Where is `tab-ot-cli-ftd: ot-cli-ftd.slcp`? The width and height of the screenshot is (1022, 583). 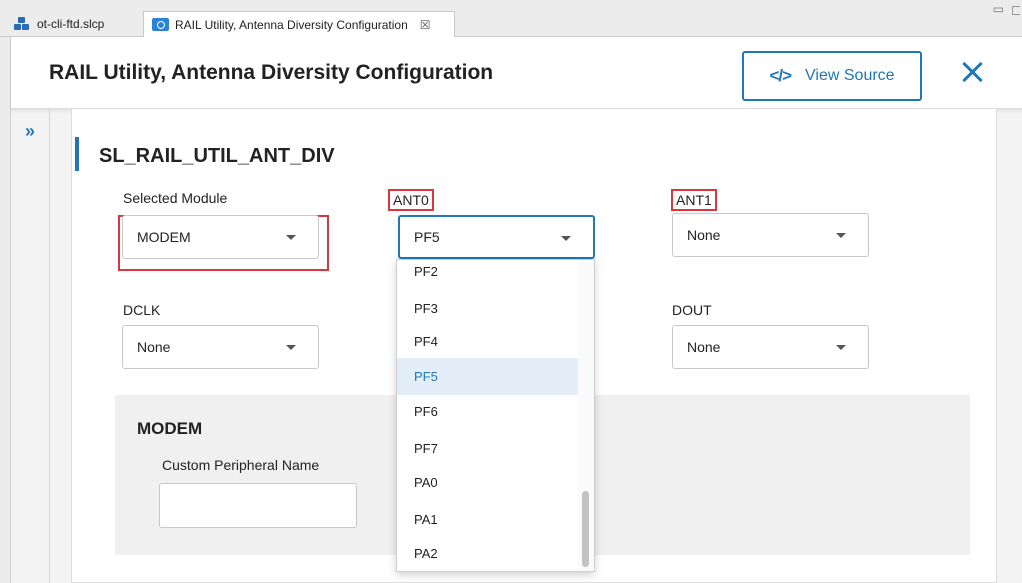 tab-ot-cli-ftd: ot-cli-ftd.slcp is located at coordinates (72, 24).